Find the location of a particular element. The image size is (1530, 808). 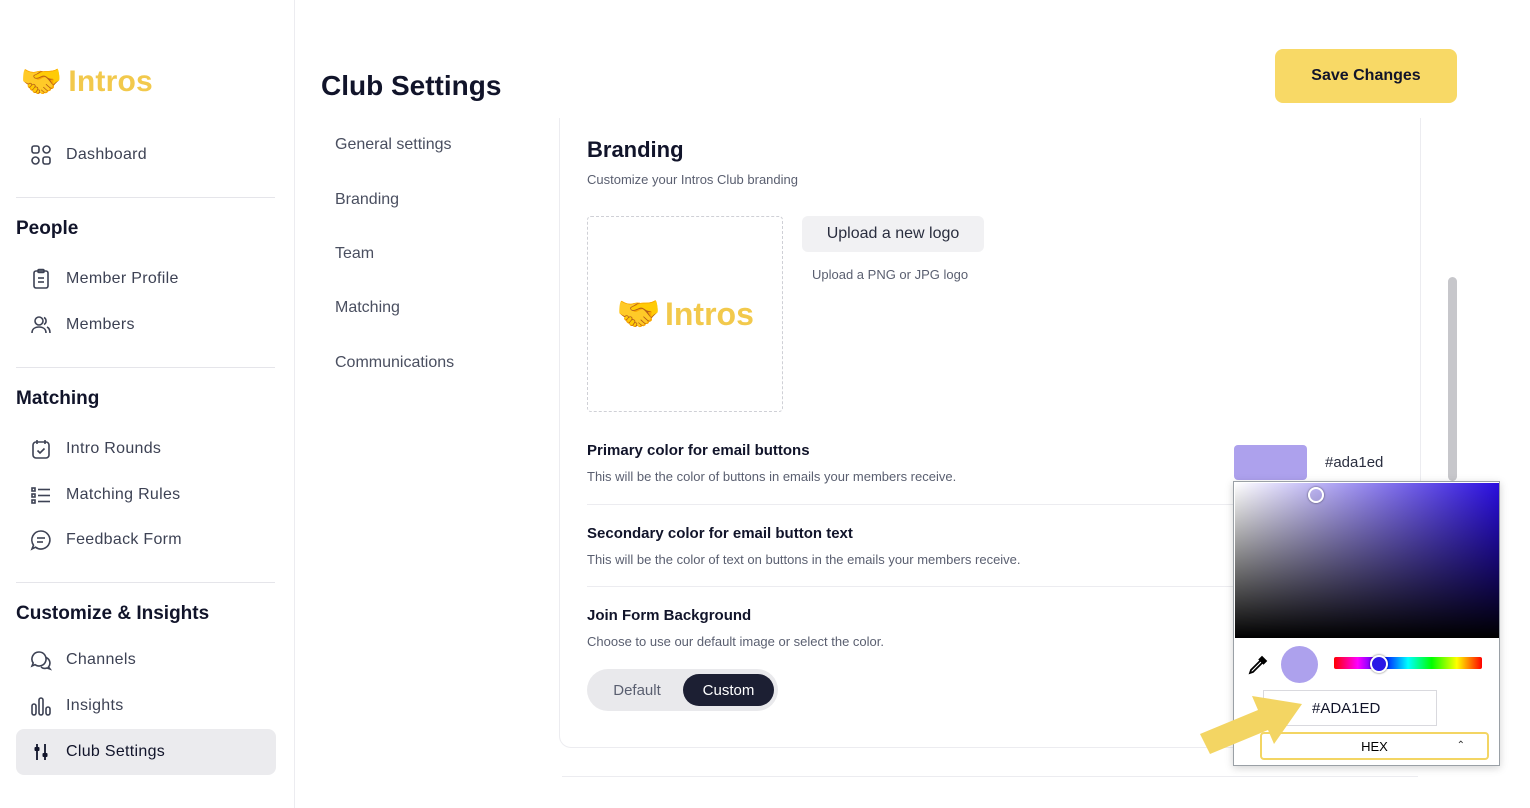

chevron-updown-icon: ⌃ is located at coordinates (1460, 745).